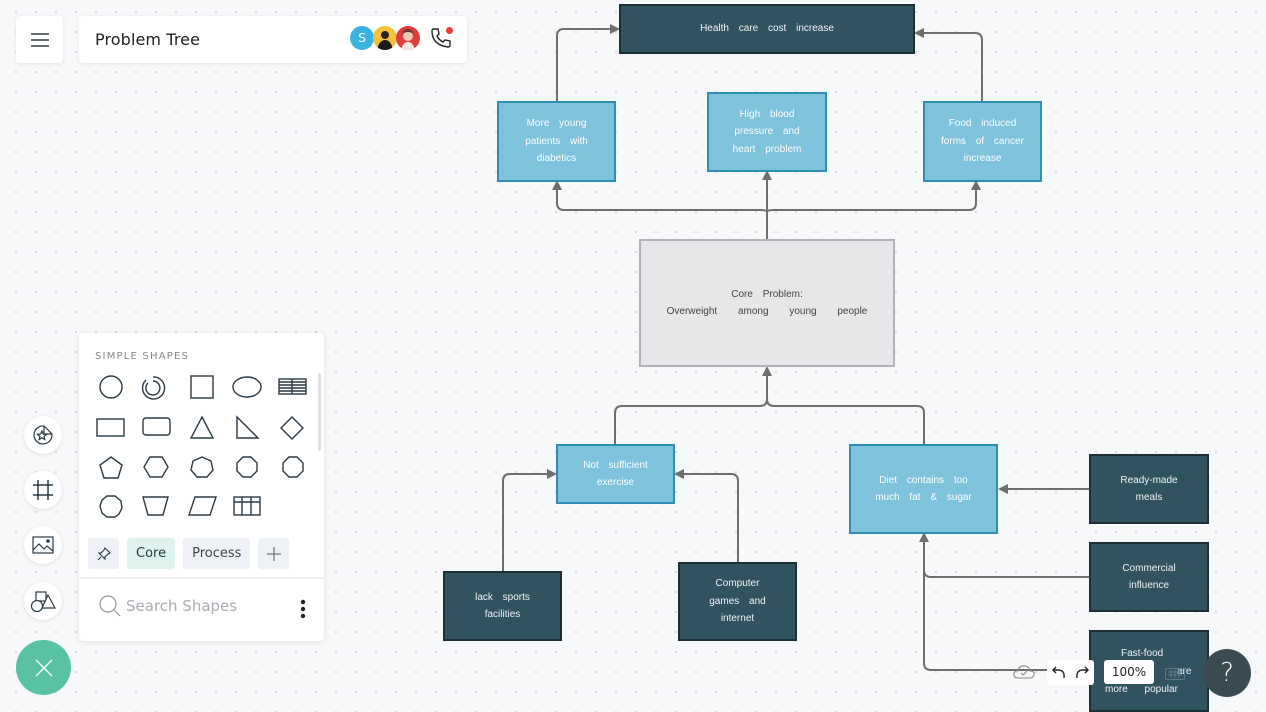  Describe the element at coordinates (248, 427) in the screenshot. I see `shape-right-triangle` at that location.